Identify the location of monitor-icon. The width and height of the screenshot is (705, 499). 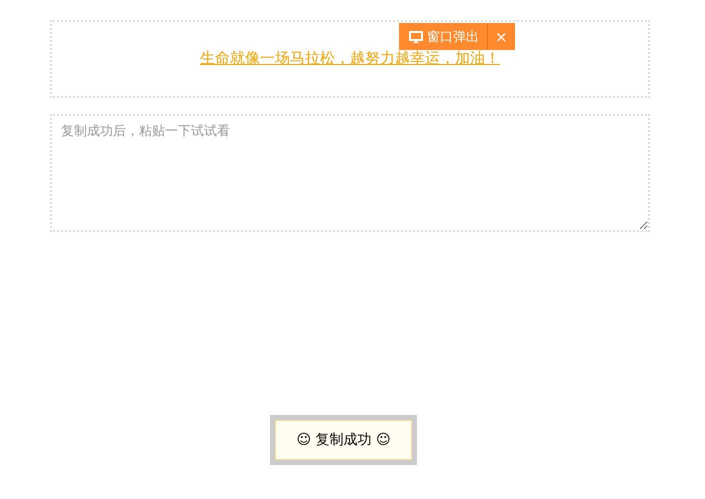
(416, 36).